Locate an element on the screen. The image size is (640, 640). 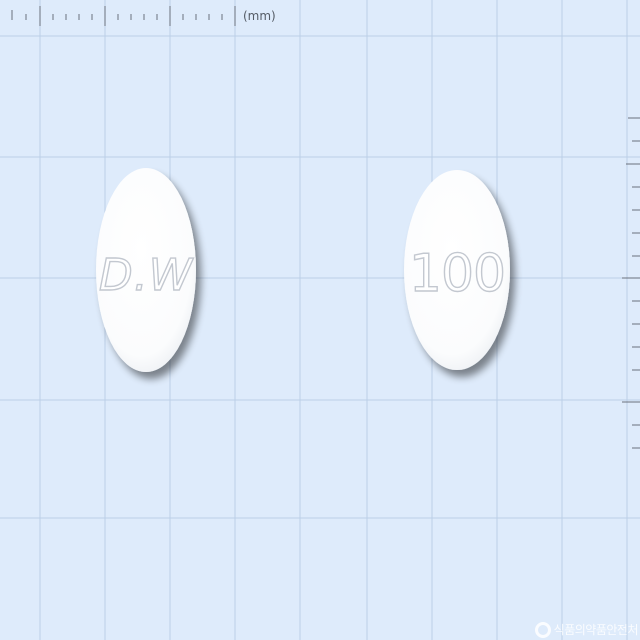
right-ruler is located at coordinates (631, 283).